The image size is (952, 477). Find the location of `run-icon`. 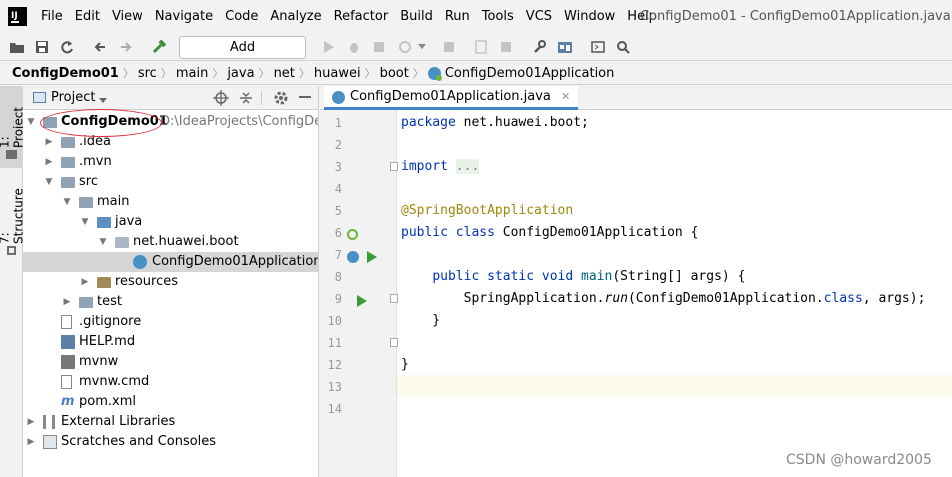

run-icon is located at coordinates (329, 47).